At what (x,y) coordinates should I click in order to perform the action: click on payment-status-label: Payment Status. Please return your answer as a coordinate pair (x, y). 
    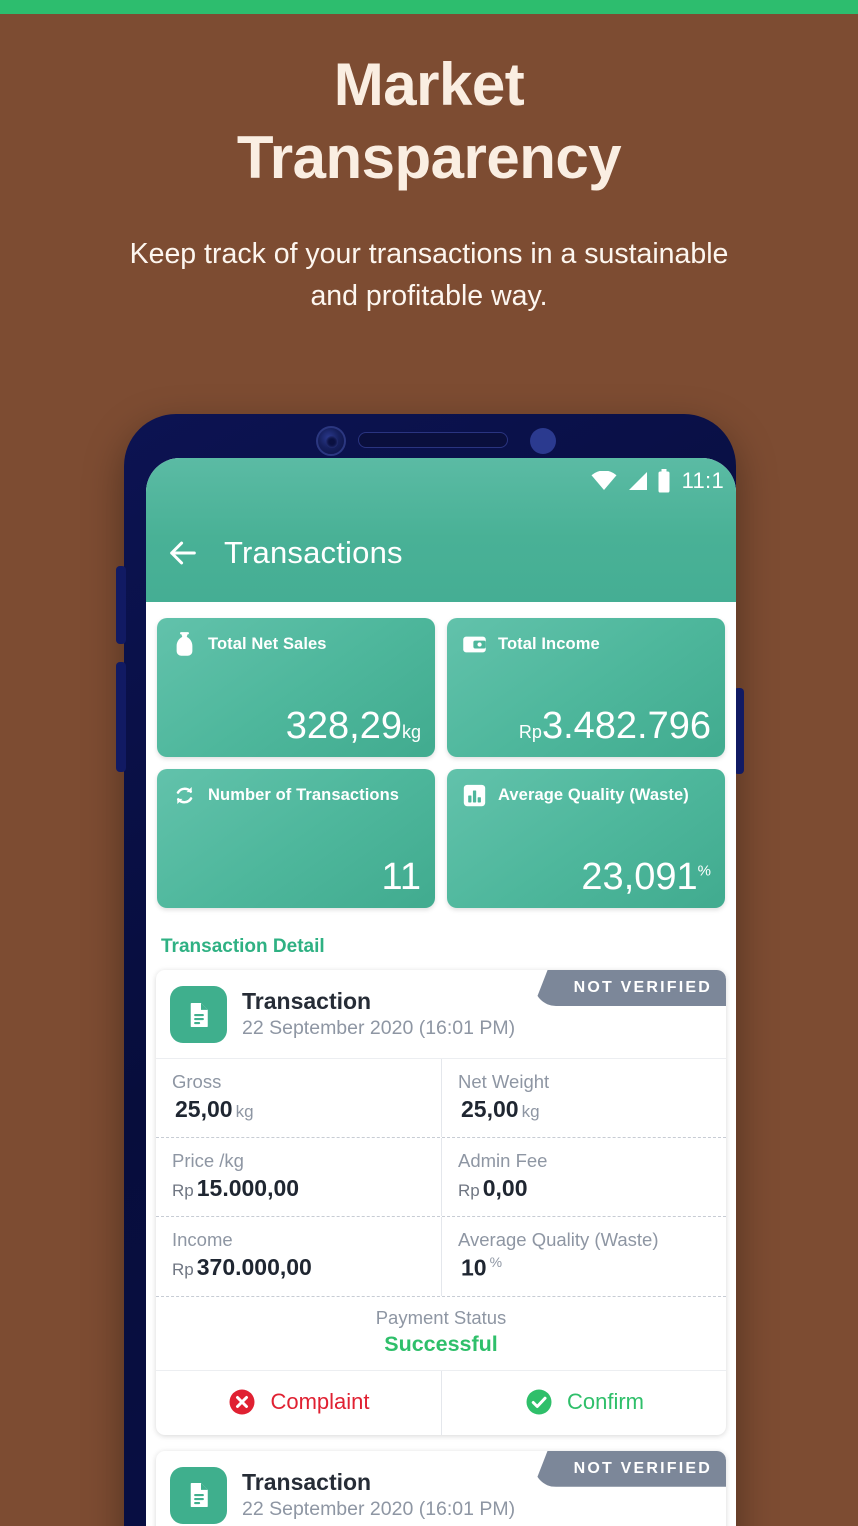
    Looking at the image, I should click on (441, 1317).